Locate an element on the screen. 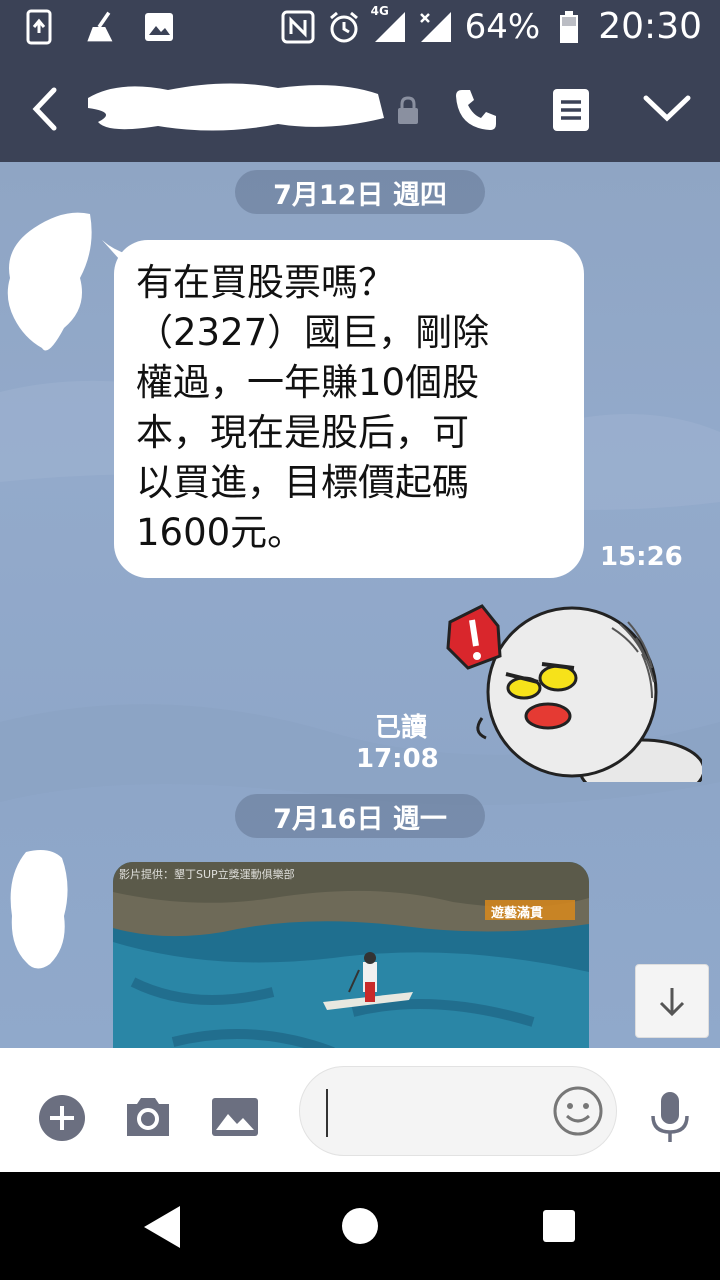 The height and width of the screenshot is (1280, 720). status-bar: 4G 64% 20:30 is located at coordinates (360, 28).